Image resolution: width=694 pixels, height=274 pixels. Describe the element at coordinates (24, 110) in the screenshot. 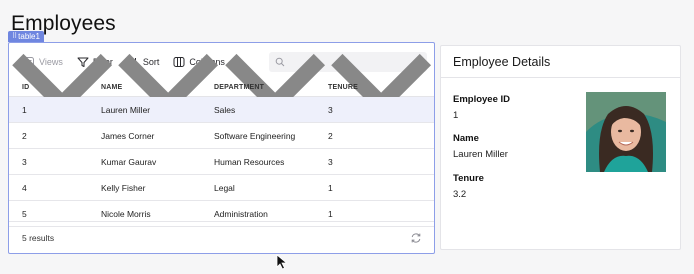

I see `cell-id: 1` at that location.